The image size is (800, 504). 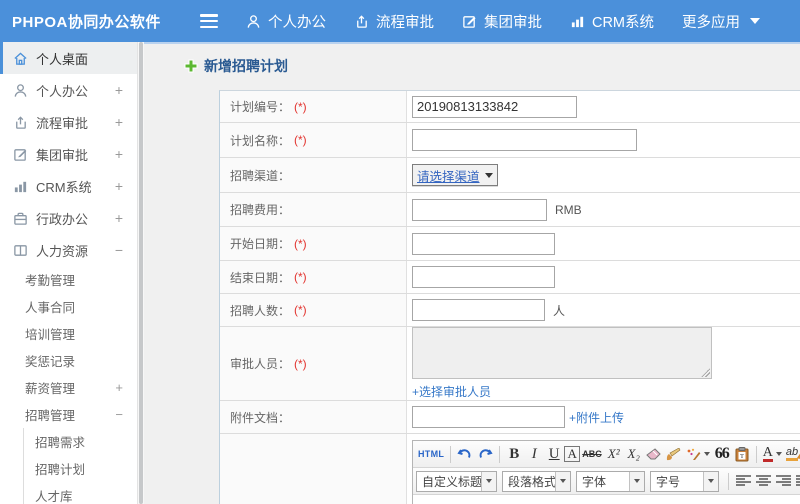 What do you see at coordinates (572, 454) in the screenshot?
I see `font-border-button: A` at bounding box center [572, 454].